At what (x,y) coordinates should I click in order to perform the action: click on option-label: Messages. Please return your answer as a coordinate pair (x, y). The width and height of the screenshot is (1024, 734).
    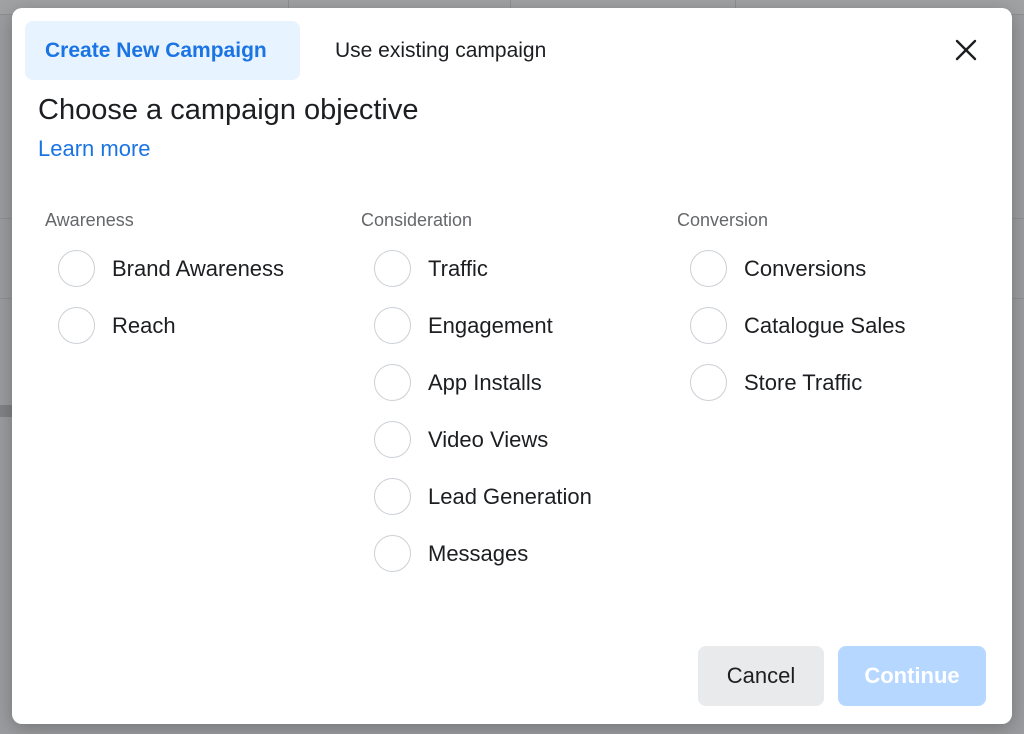
    Looking at the image, I should click on (478, 553).